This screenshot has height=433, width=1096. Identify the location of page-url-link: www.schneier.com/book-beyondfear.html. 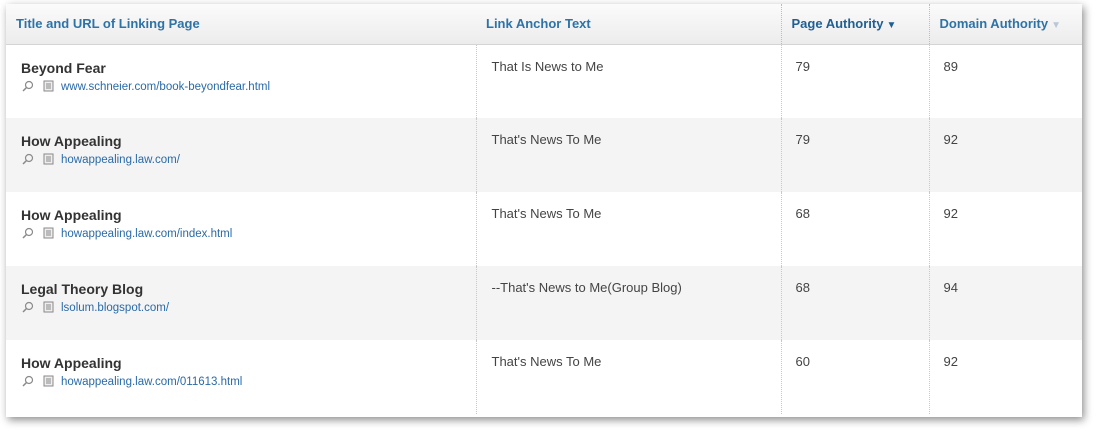
(165, 87).